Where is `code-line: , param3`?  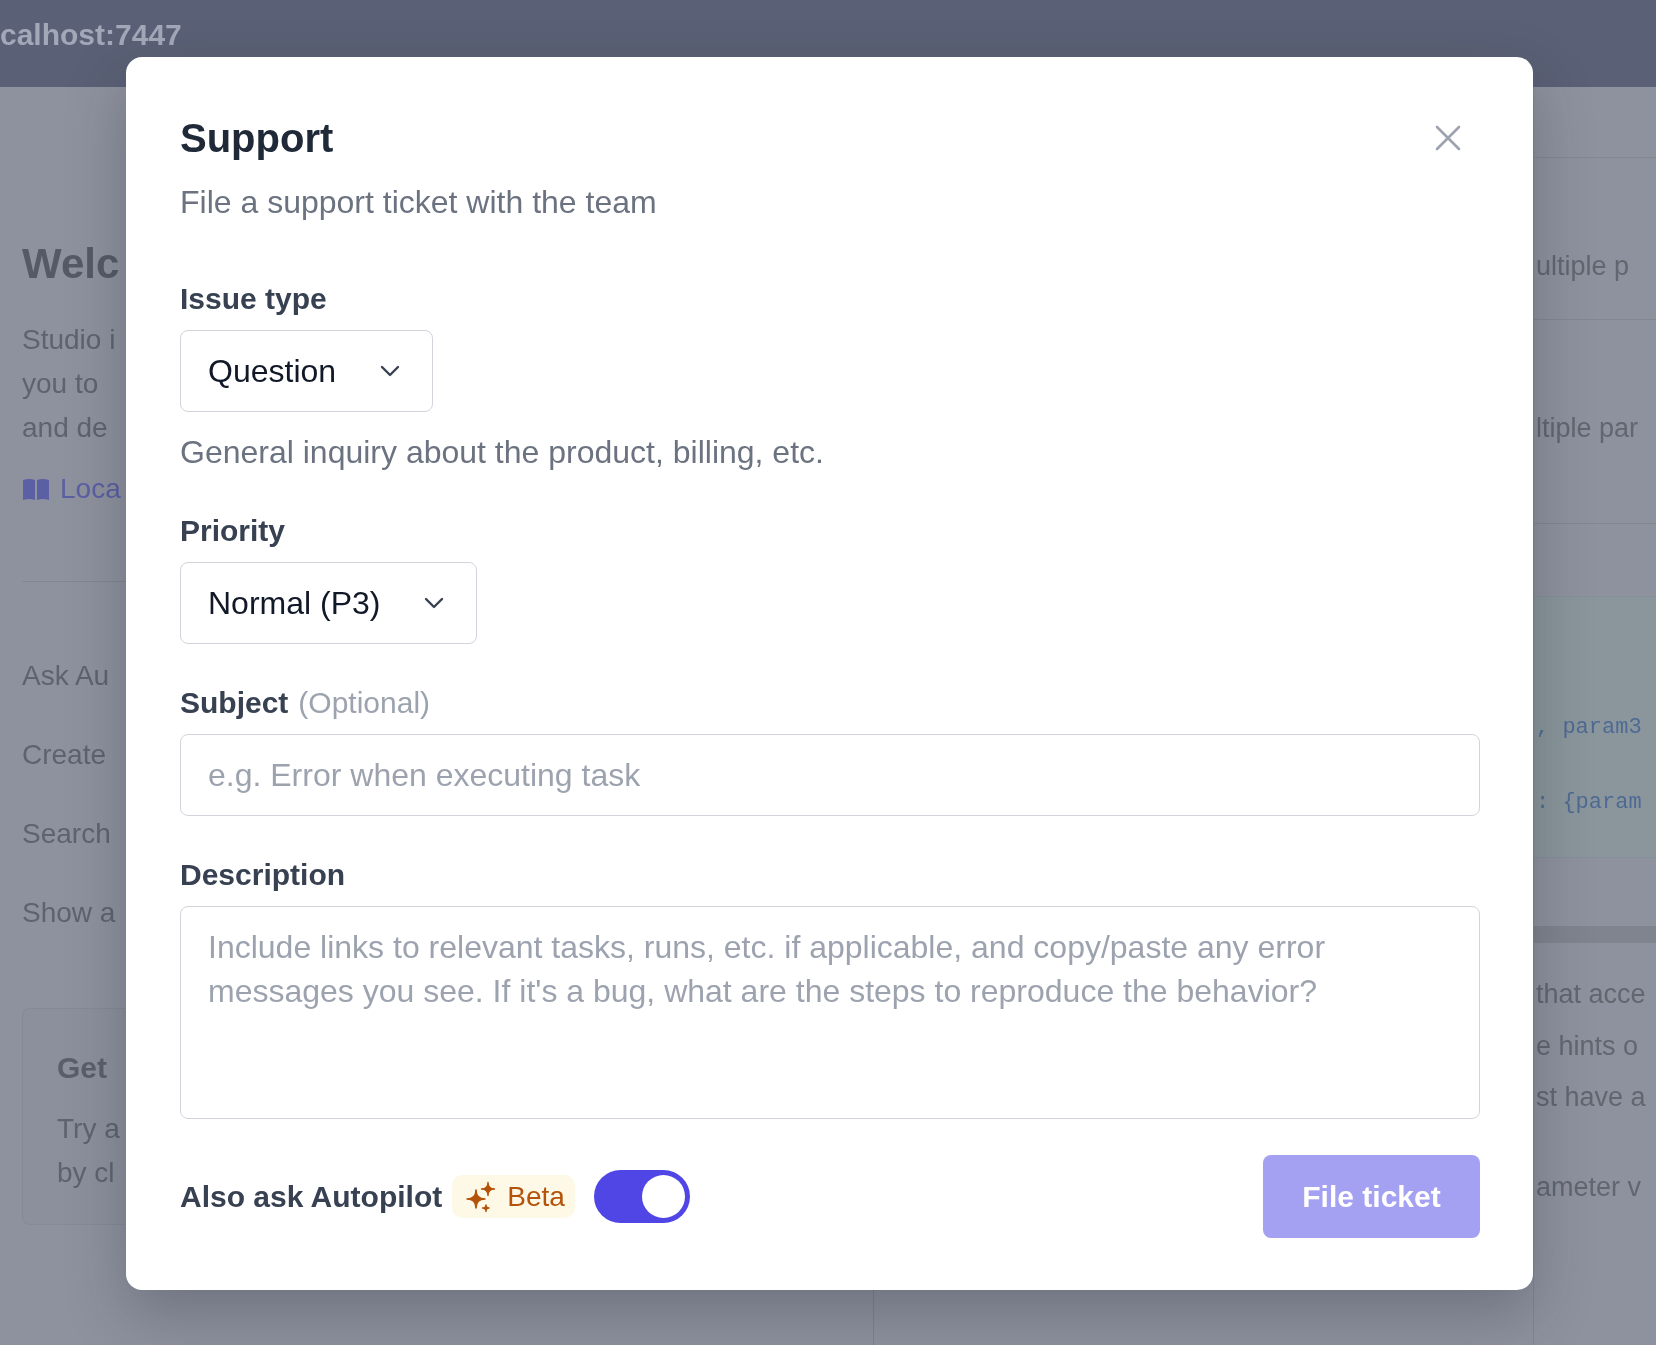
code-line: , param3 is located at coordinates (1589, 728).